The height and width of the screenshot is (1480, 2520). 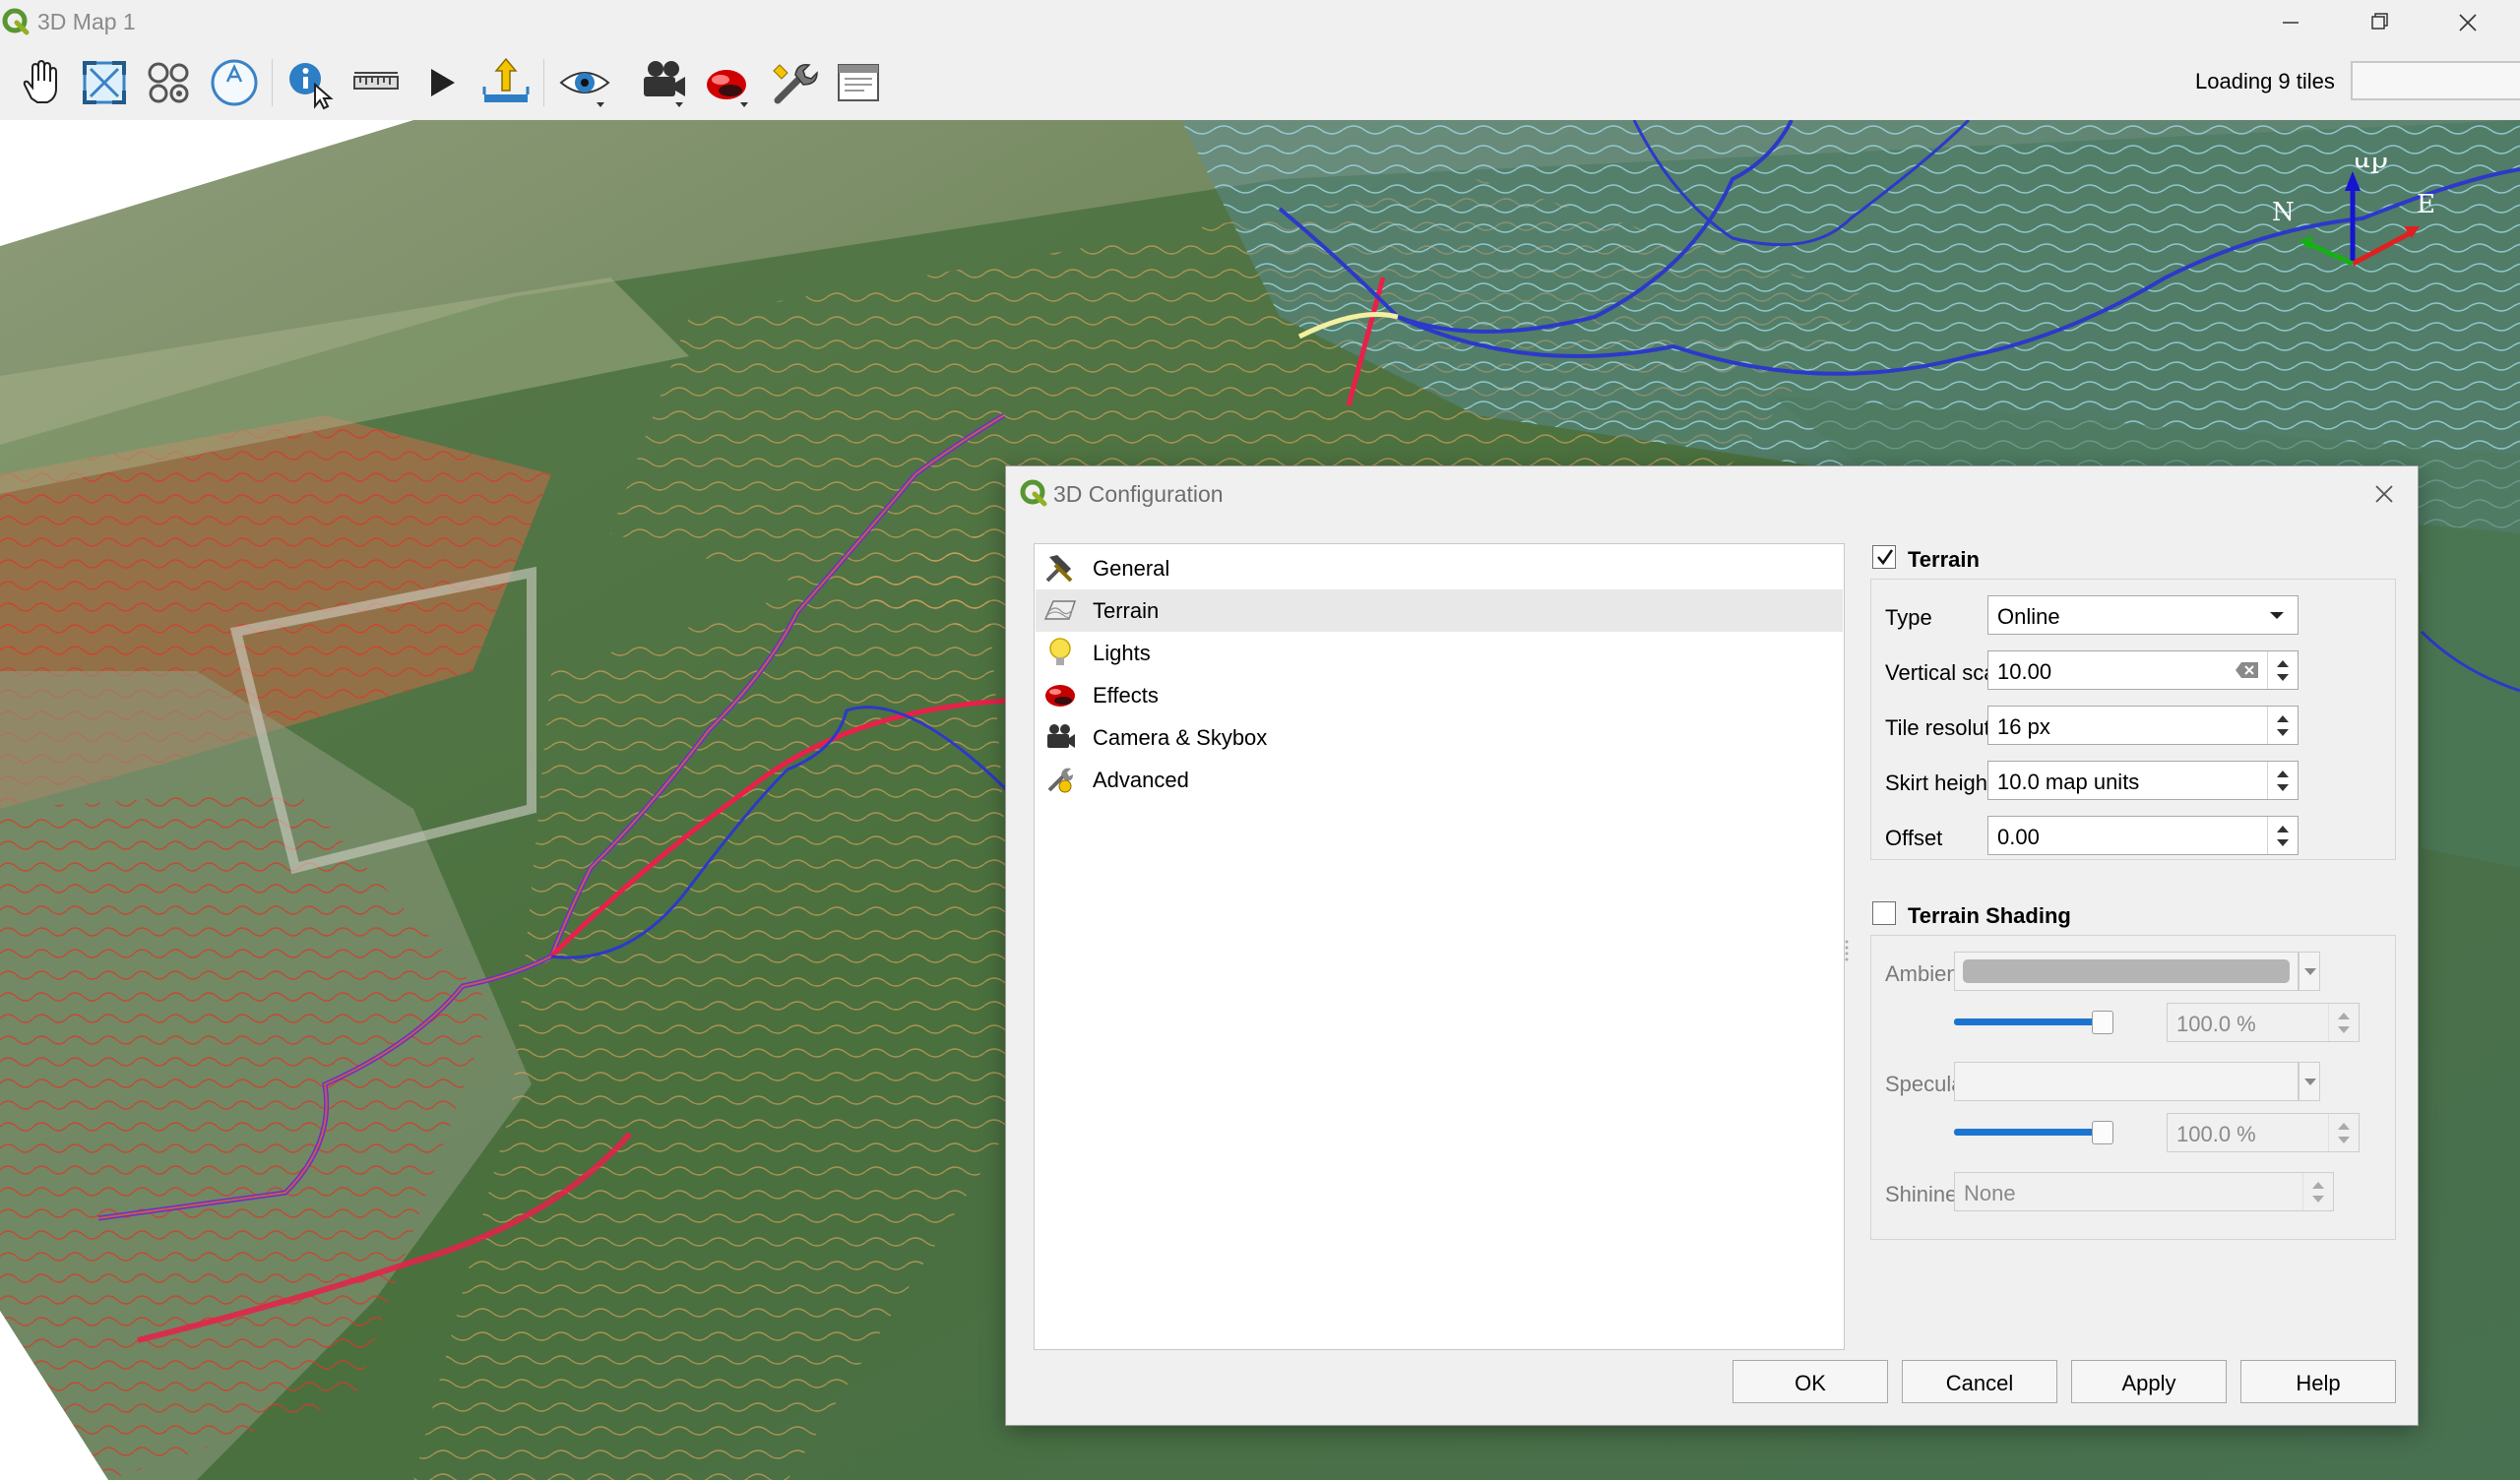 I want to click on shininess-spinbox: None, so click(x=2144, y=1191).